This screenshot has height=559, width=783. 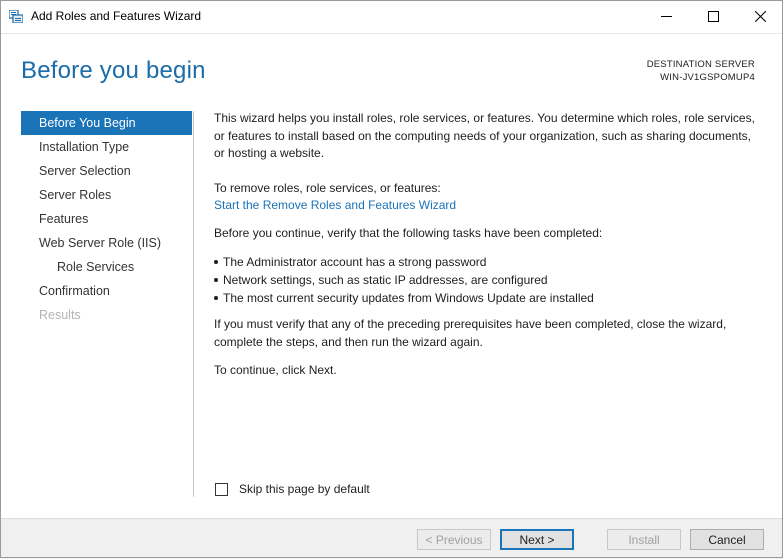 What do you see at coordinates (391, 538) in the screenshot?
I see `wizard-footer: < Previous Next > Install Cancel` at bounding box center [391, 538].